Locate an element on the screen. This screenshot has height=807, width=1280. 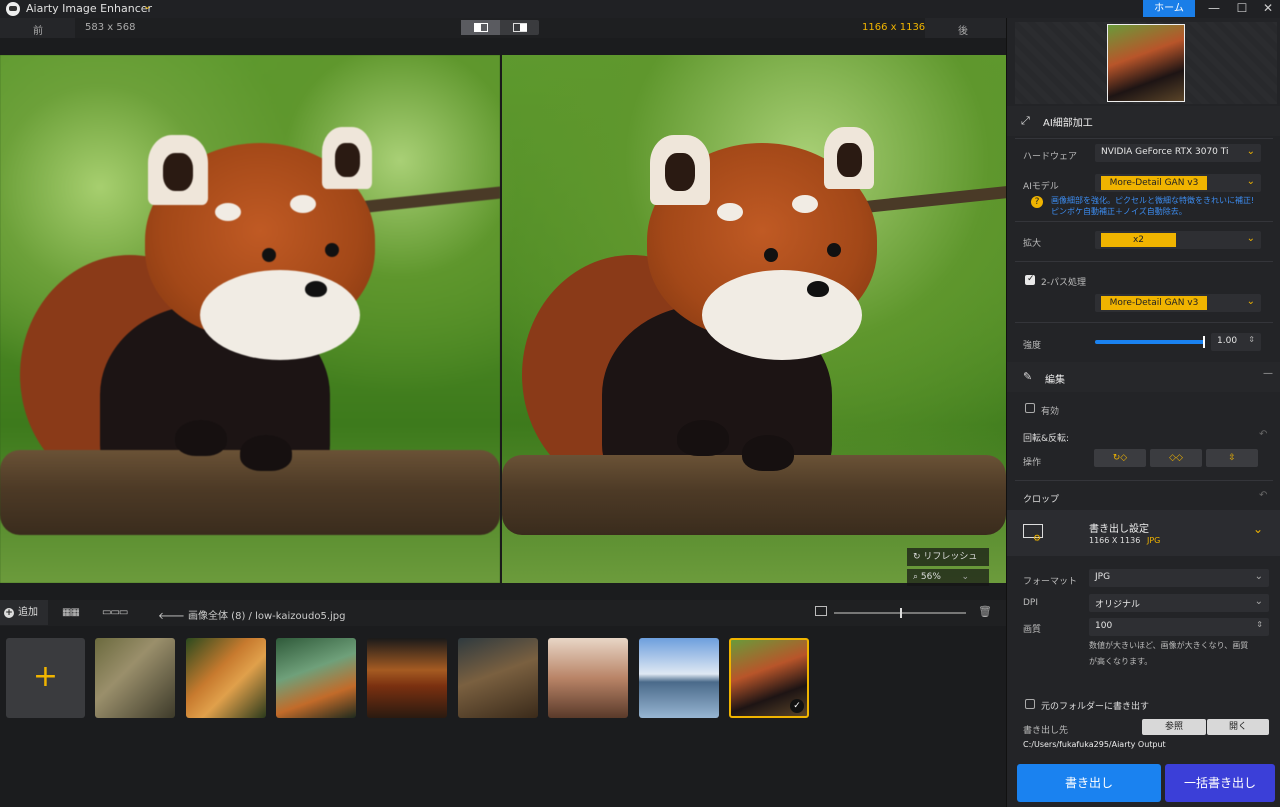
strength-handle is located at coordinates (1204, 342).